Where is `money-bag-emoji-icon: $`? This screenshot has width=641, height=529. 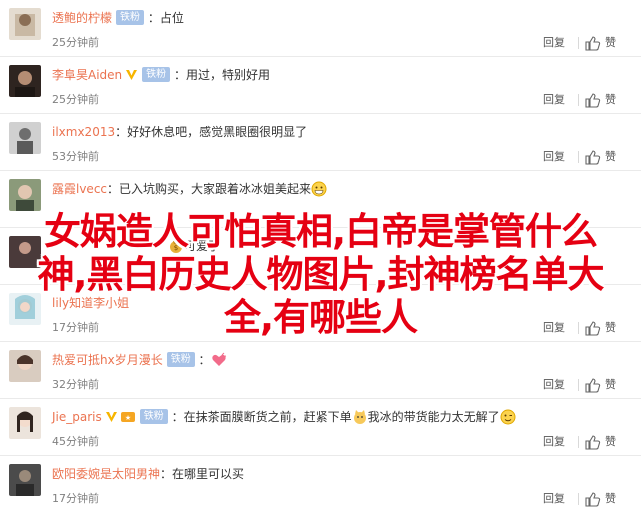 money-bag-emoji-icon: $ is located at coordinates (176, 246).